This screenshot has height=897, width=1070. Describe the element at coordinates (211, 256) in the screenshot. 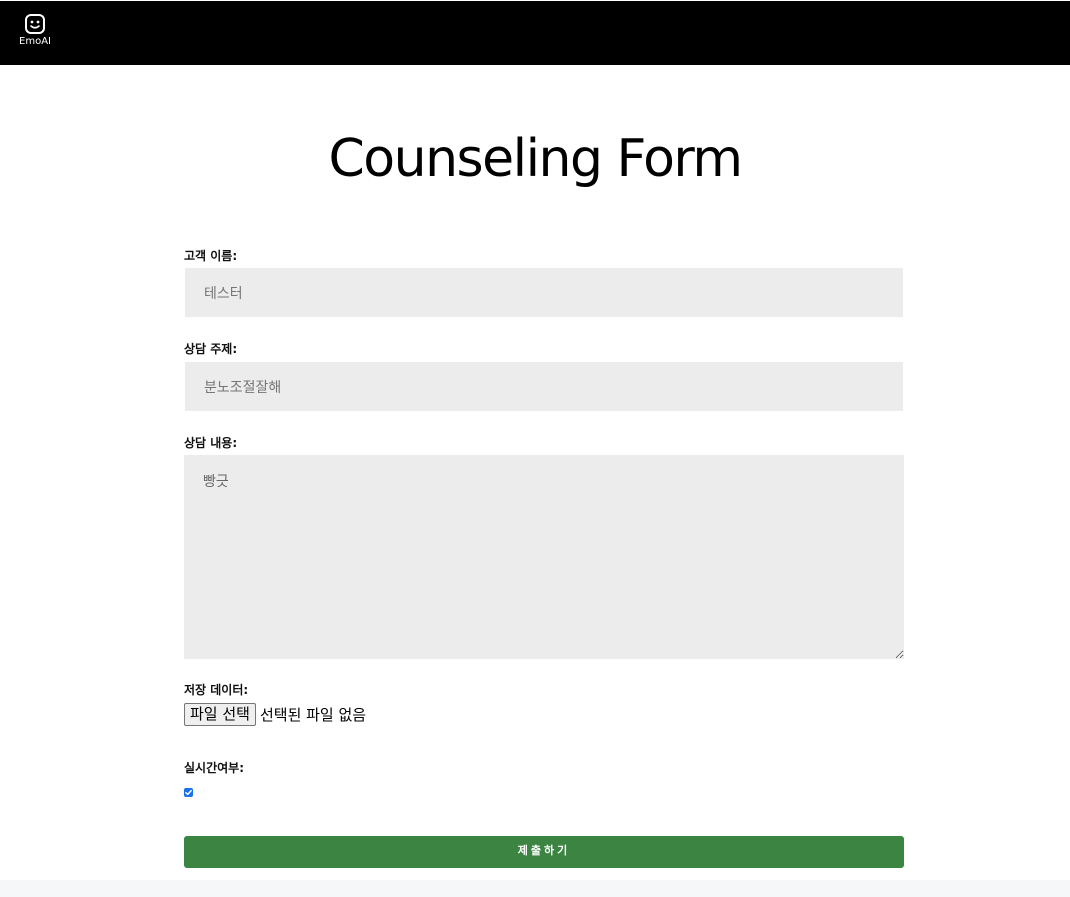

I see `customer-name-label: 고객 이름:` at that location.